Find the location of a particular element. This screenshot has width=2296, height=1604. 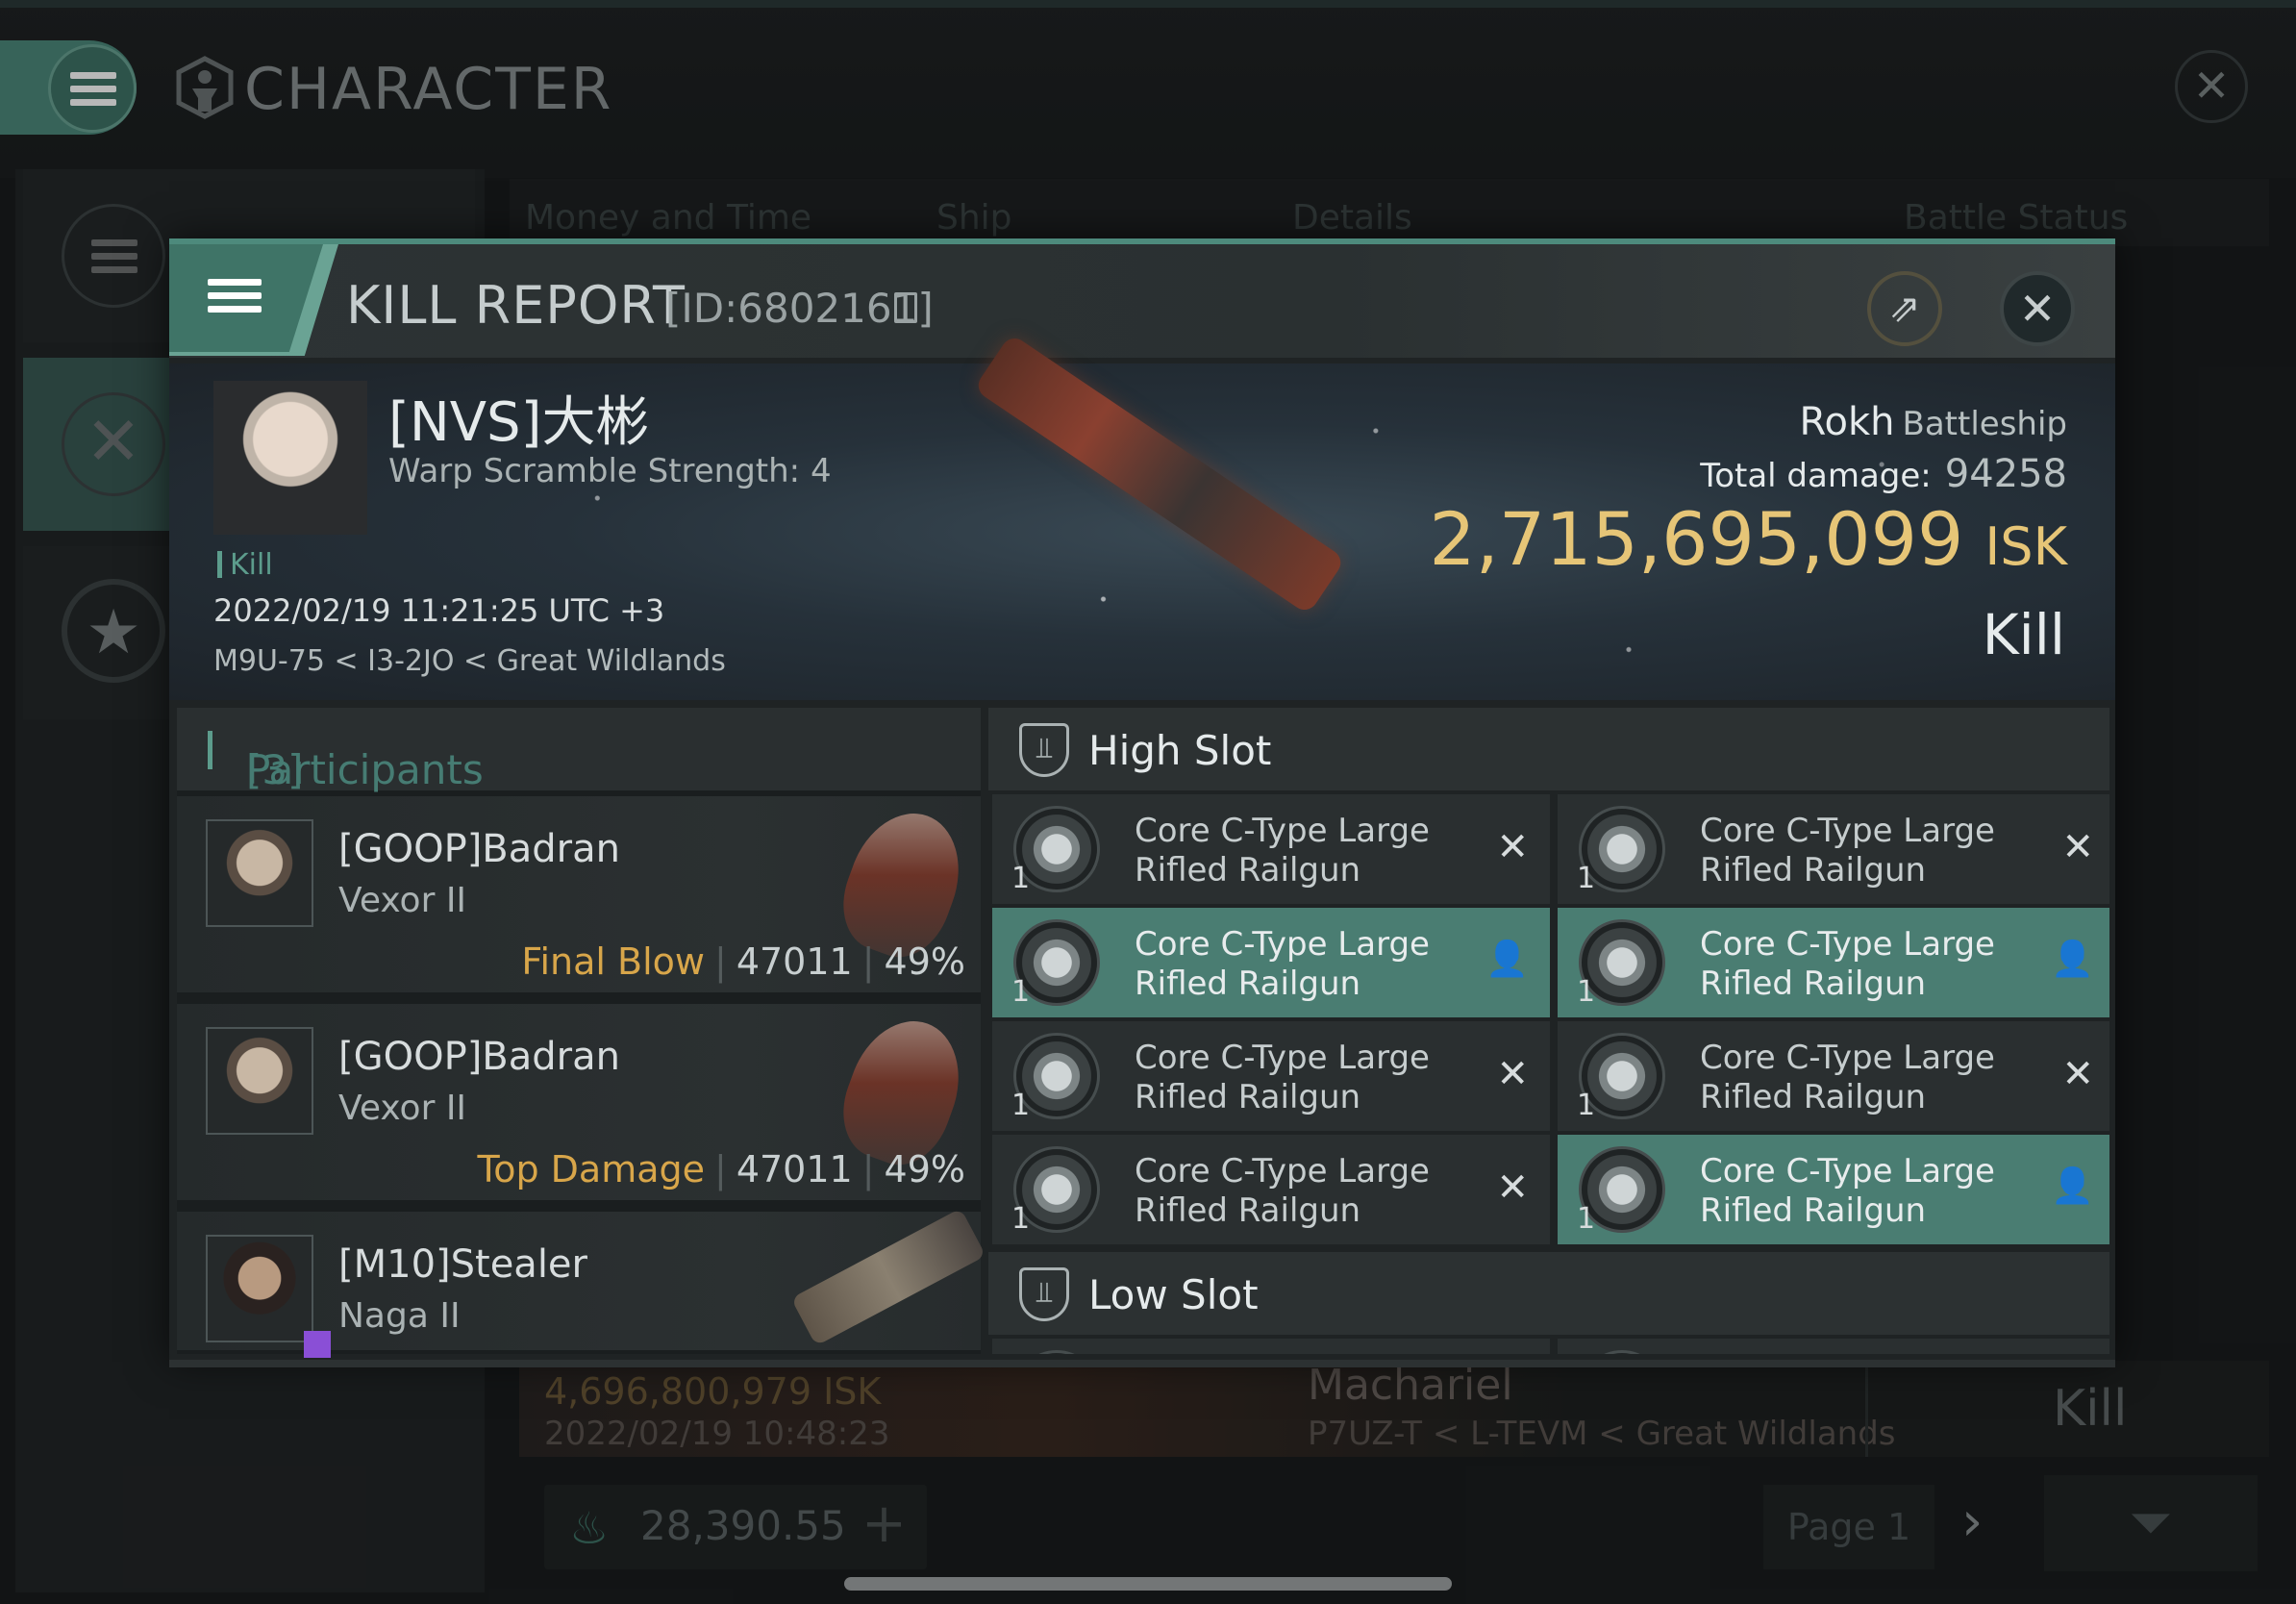

high-slot-label: High Slot is located at coordinates (1180, 750).